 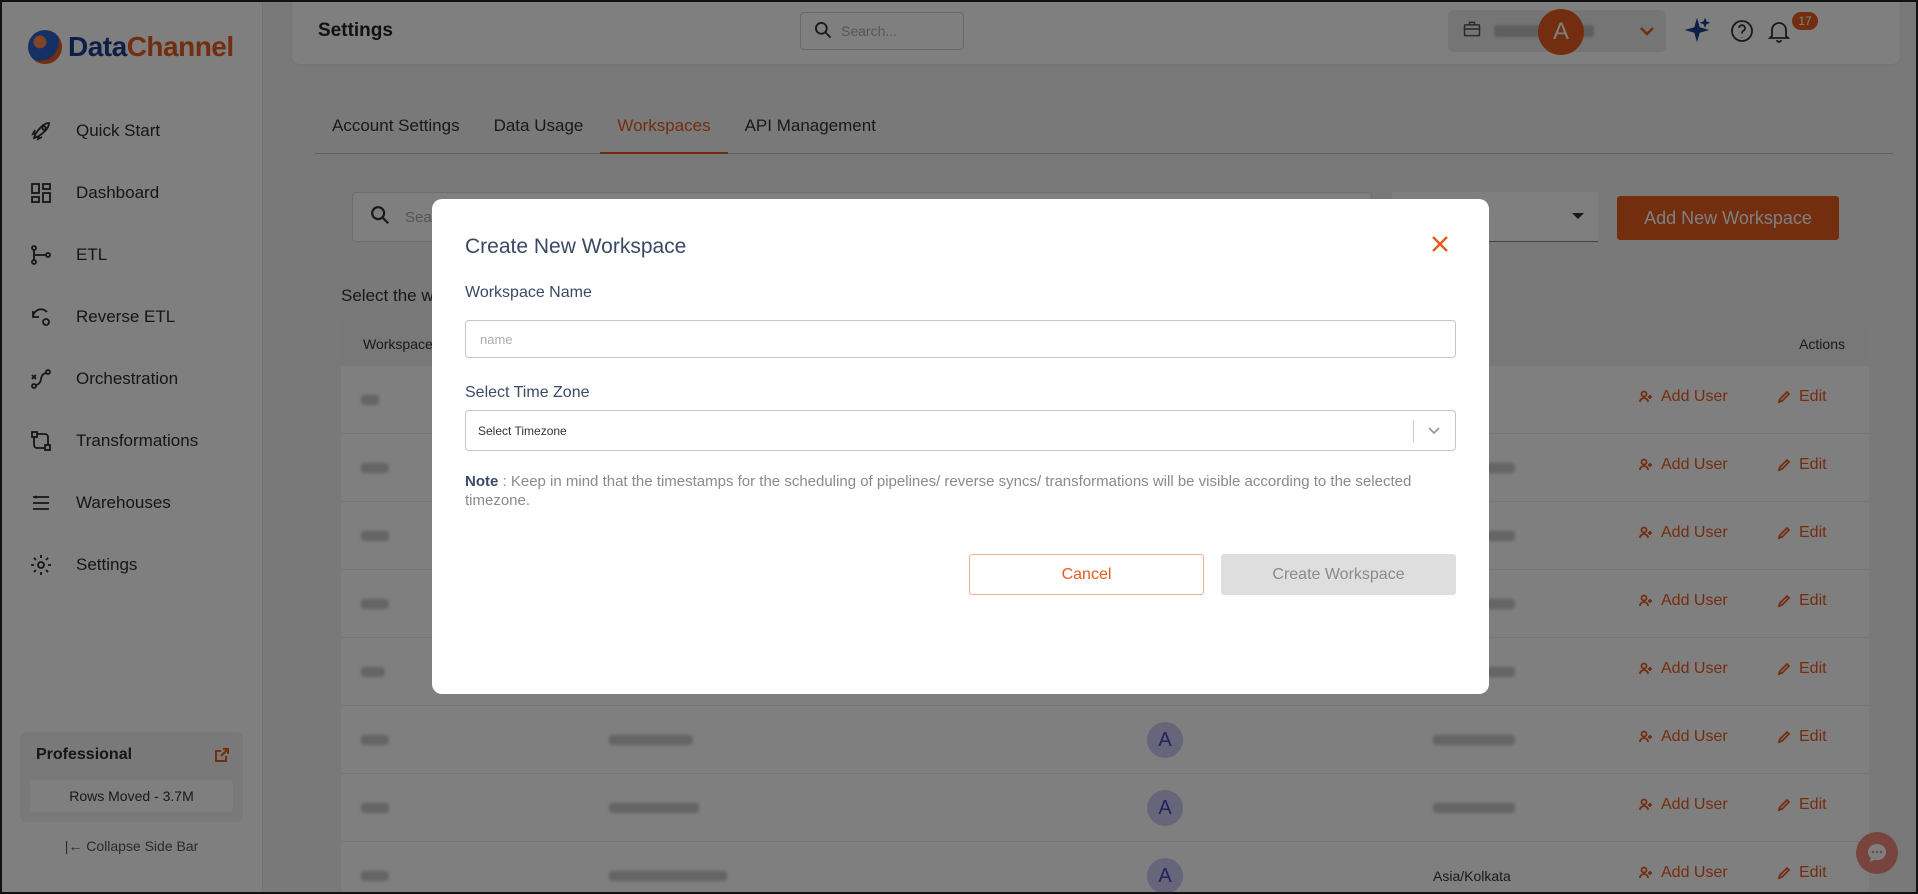 What do you see at coordinates (528, 292) in the screenshot?
I see `workspace-name-label: Workspace Name` at bounding box center [528, 292].